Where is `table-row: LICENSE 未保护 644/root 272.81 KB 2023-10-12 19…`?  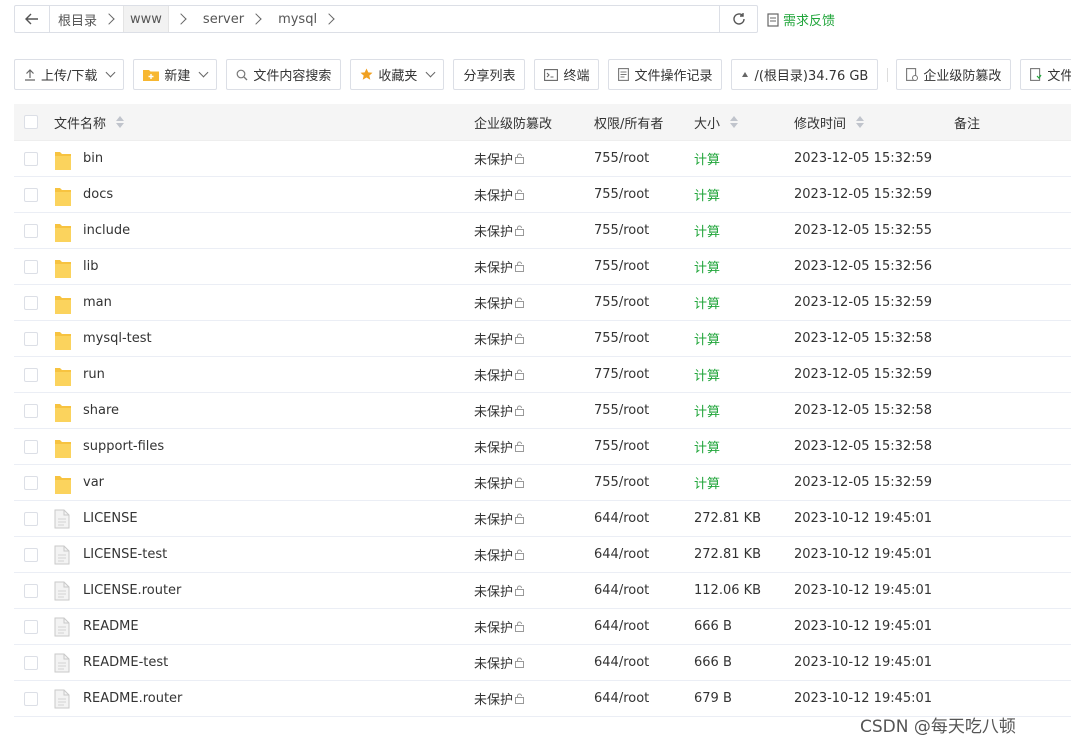
table-row: LICENSE 未保护 644/root 272.81 KB 2023-10-12 19… is located at coordinates (542, 519).